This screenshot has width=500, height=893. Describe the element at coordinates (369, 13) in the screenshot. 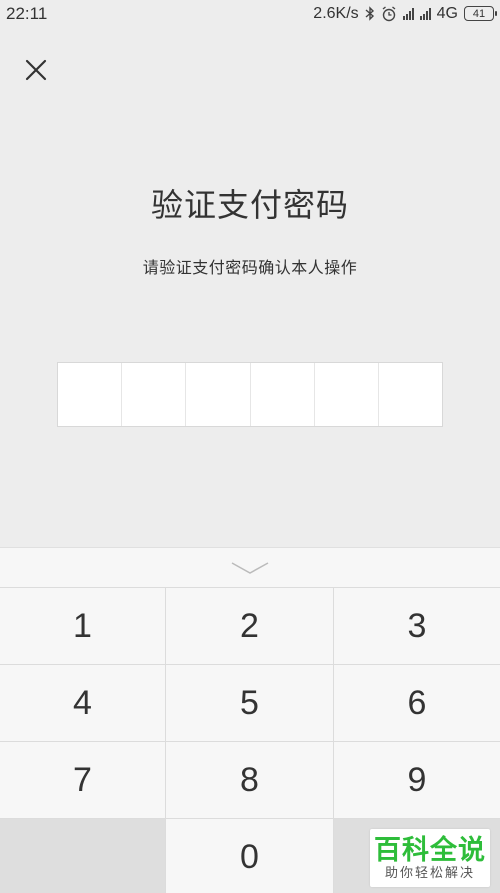

I see `bluetooth-icon` at that location.